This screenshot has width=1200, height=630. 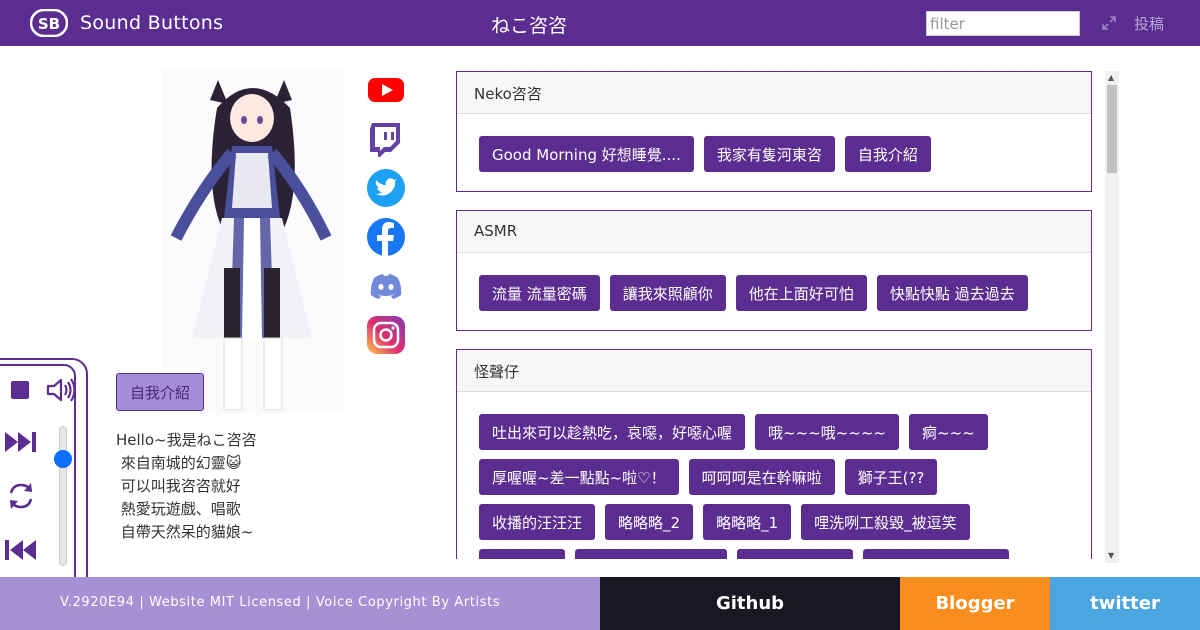 What do you see at coordinates (600, 23) in the screenshot?
I see `top-navbar: SB Sound Buttons ねこ咨咨 投稿` at bounding box center [600, 23].